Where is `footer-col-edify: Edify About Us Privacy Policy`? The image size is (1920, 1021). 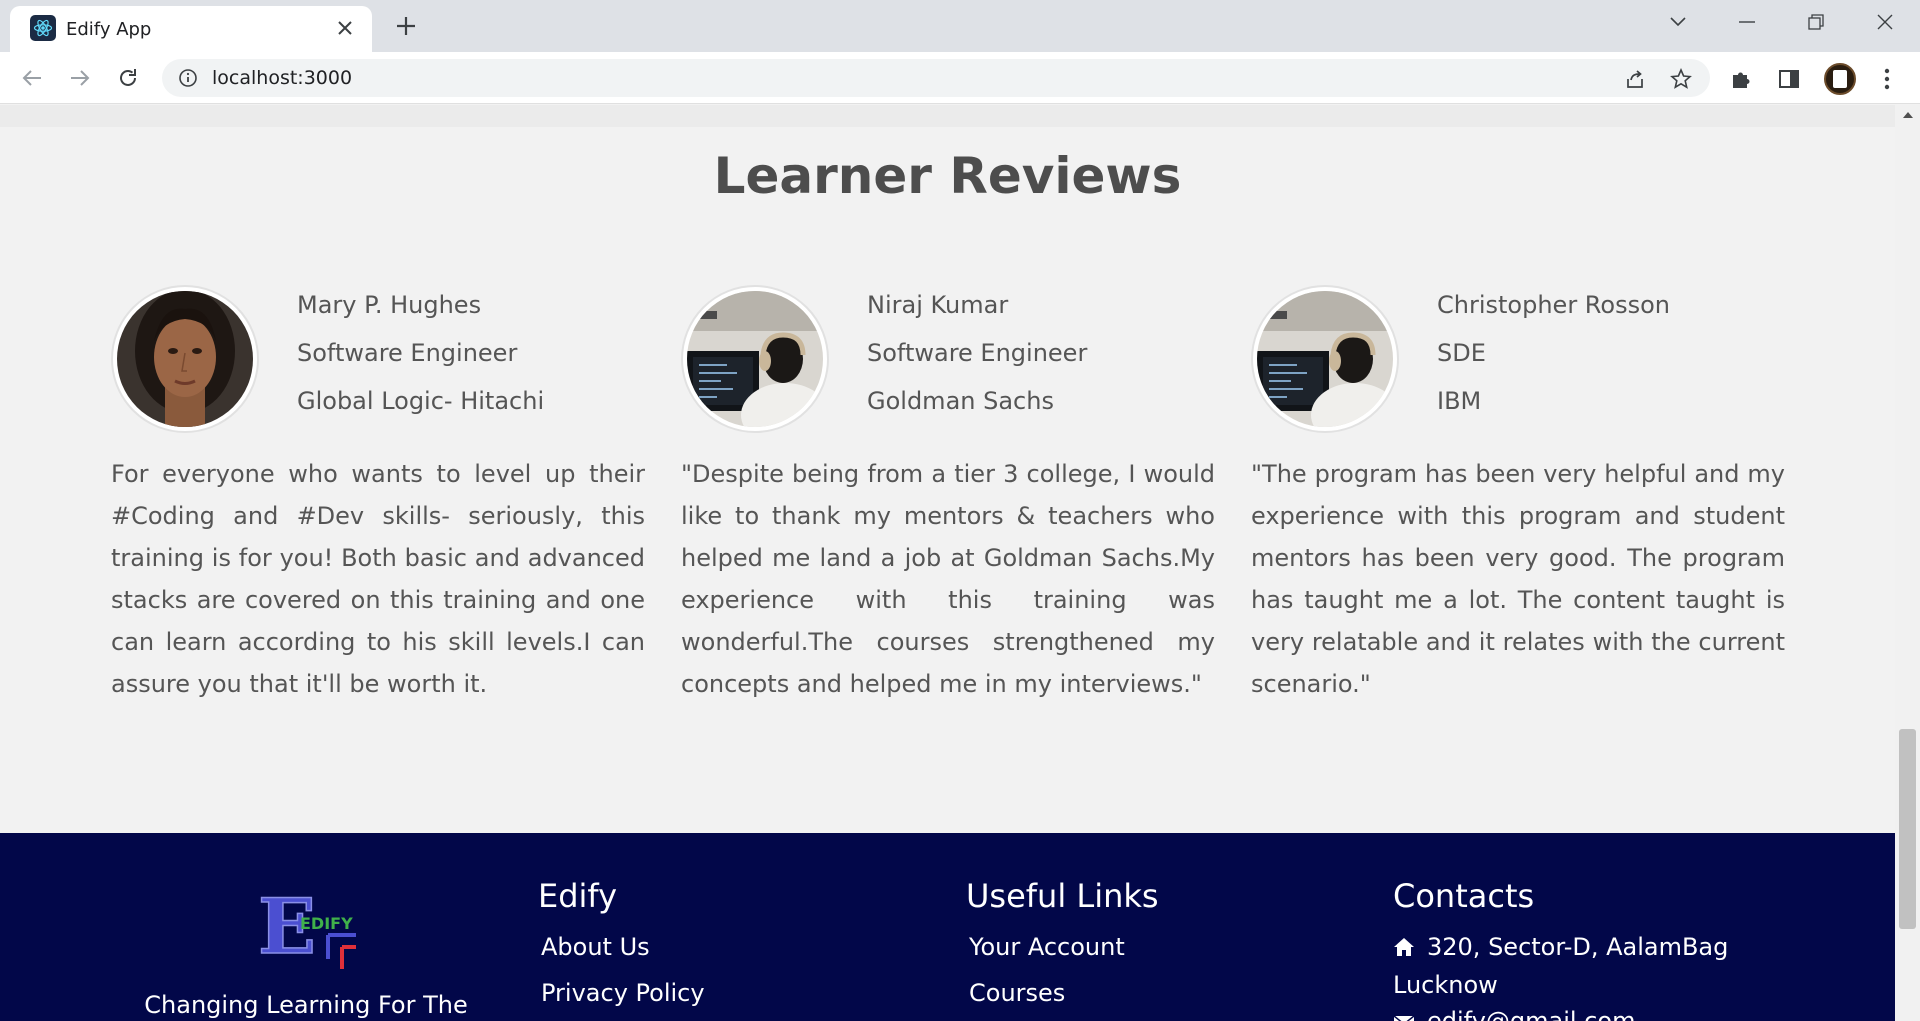 footer-col-edify: Edify About Us Privacy Policy is located at coordinates (621, 949).